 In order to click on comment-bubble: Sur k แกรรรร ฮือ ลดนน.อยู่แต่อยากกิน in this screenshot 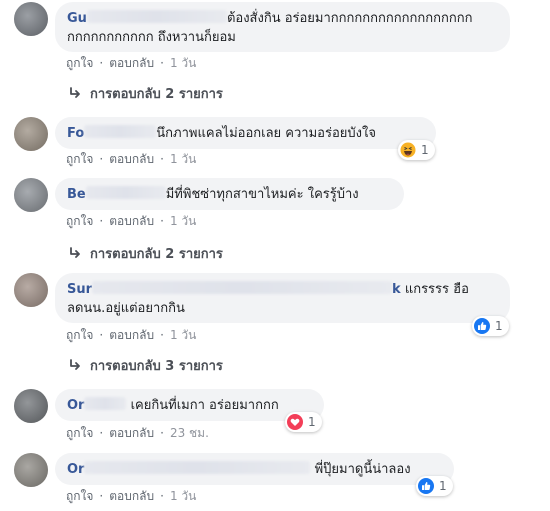, I will do `click(282, 298)`.